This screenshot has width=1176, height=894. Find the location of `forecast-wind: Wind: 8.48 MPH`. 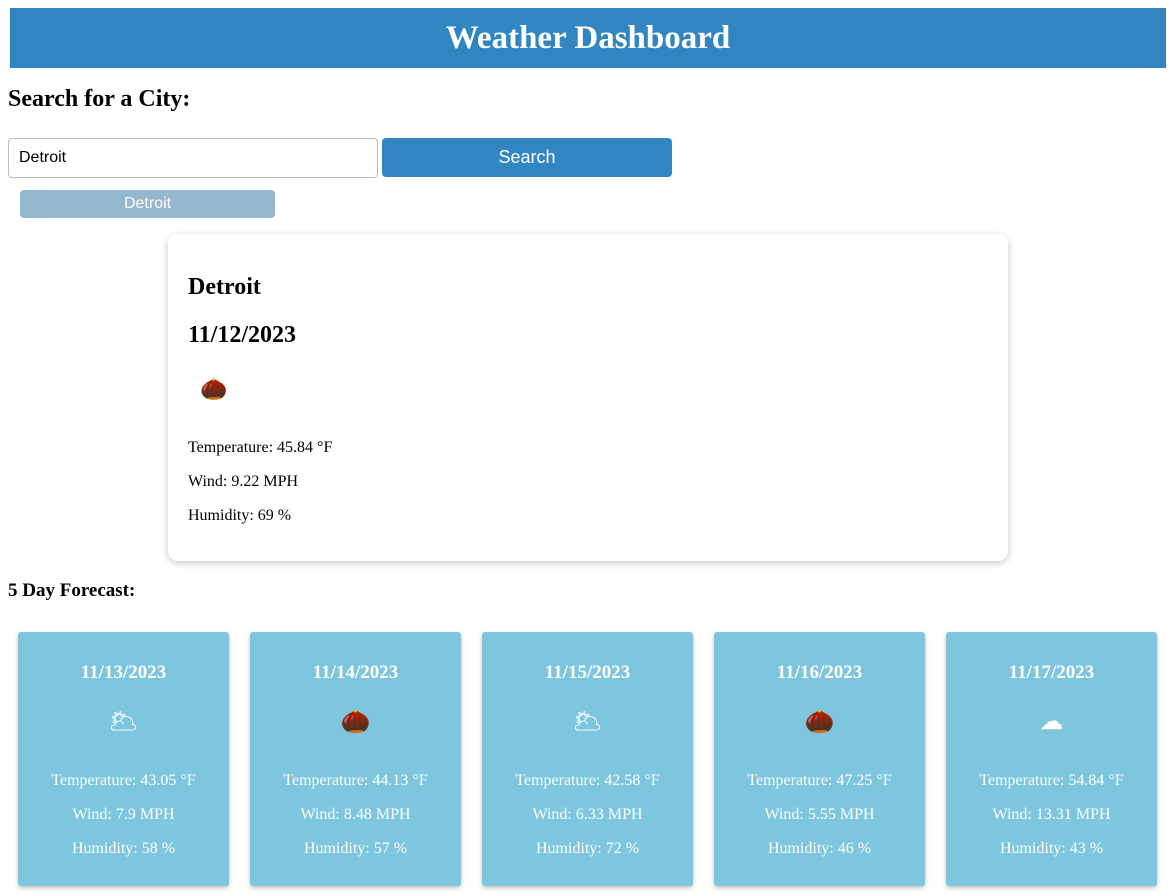

forecast-wind: Wind: 8.48 MPH is located at coordinates (355, 814).